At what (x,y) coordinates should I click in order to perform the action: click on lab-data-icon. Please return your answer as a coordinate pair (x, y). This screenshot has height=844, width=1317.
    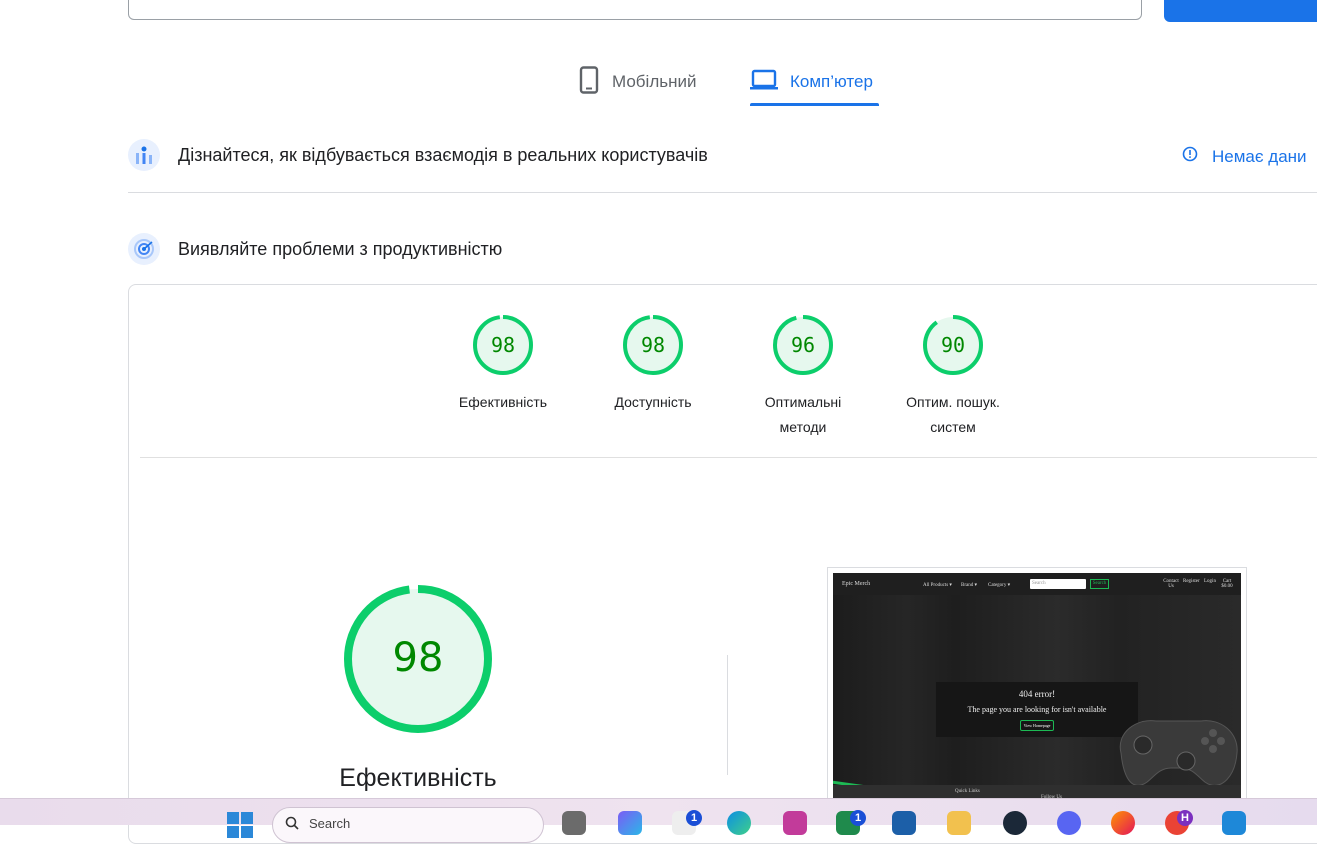
    Looking at the image, I should click on (144, 249).